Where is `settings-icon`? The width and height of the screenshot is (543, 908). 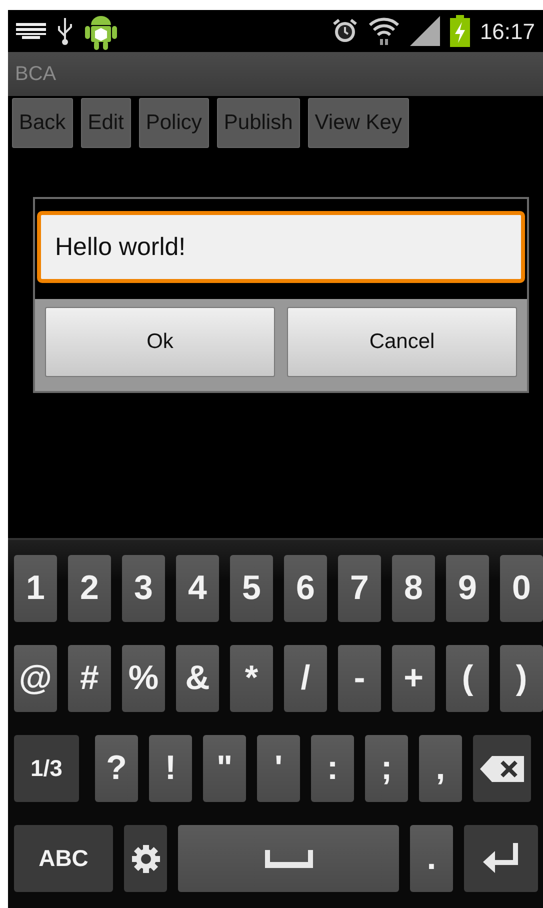 settings-icon is located at coordinates (145, 859).